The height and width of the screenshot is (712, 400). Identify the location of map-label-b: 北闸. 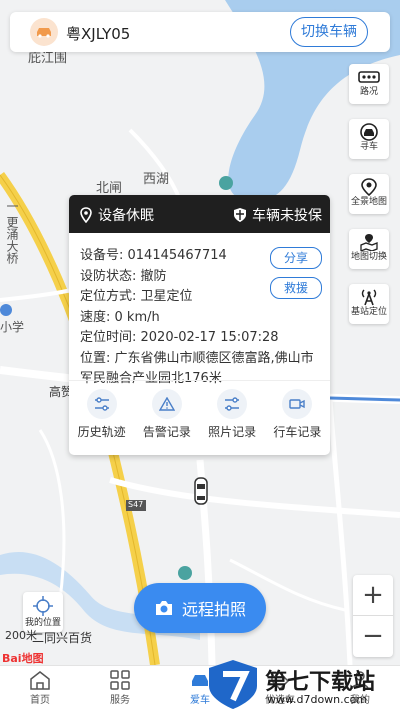
(109, 188).